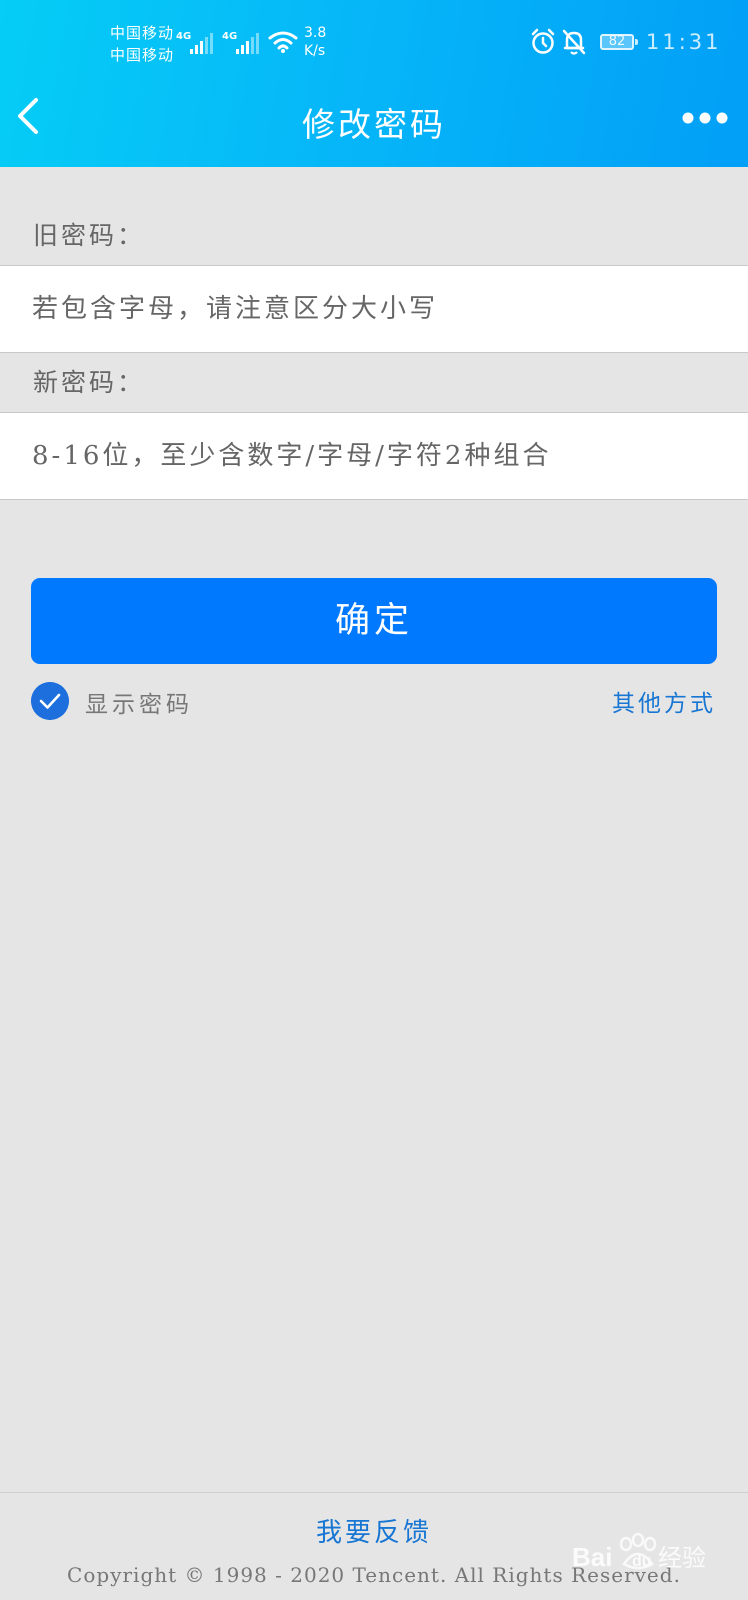  What do you see at coordinates (543, 41) in the screenshot?
I see `alarm-icon` at bounding box center [543, 41].